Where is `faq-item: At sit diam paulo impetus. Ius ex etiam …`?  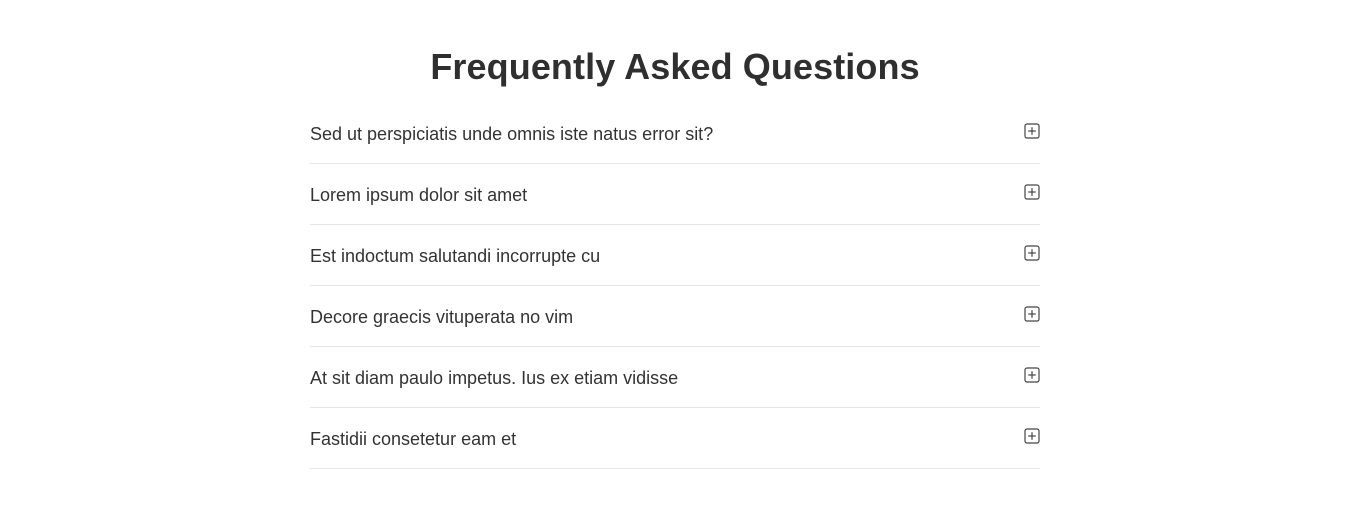
faq-item: At sit diam paulo impetus. Ius ex etiam … is located at coordinates (675, 377).